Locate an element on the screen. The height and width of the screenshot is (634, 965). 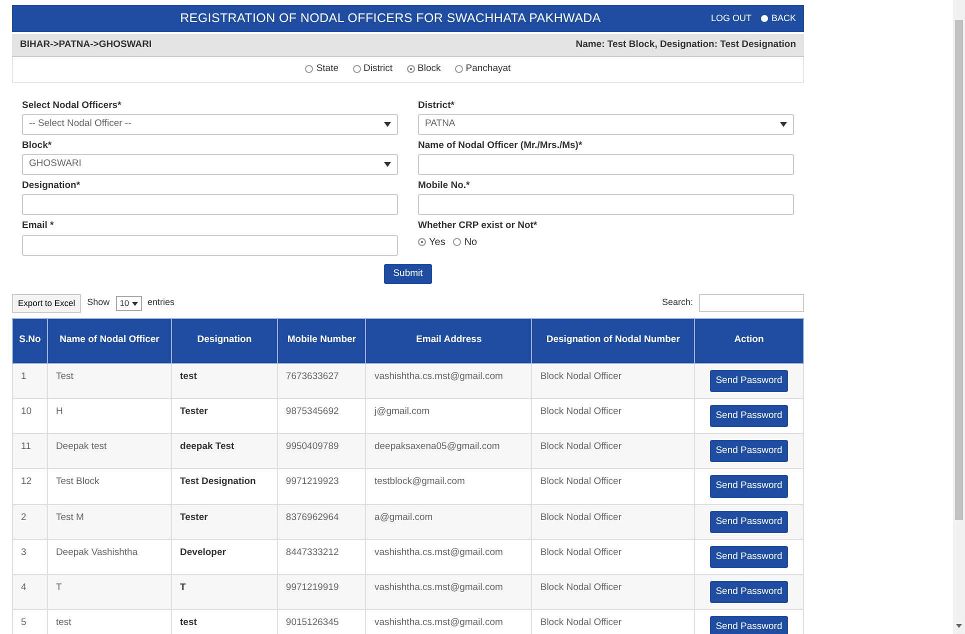
field-label: Select Nodal Officers* is located at coordinates (72, 105).